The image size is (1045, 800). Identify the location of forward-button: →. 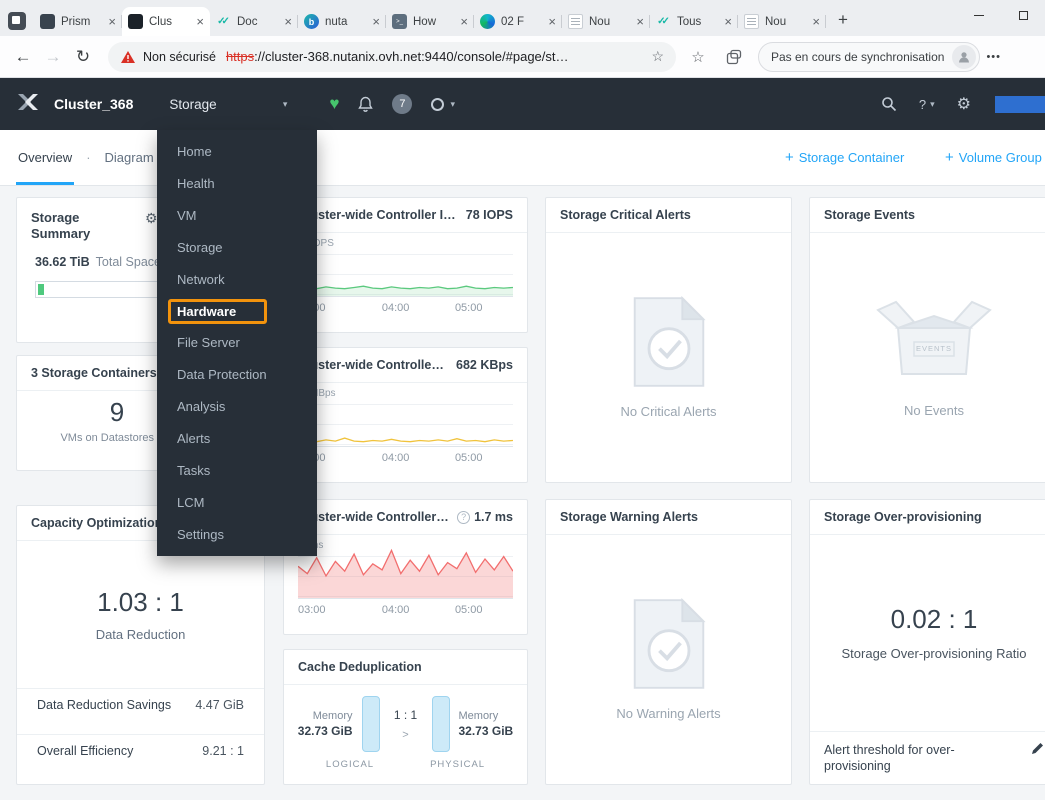
(53, 57).